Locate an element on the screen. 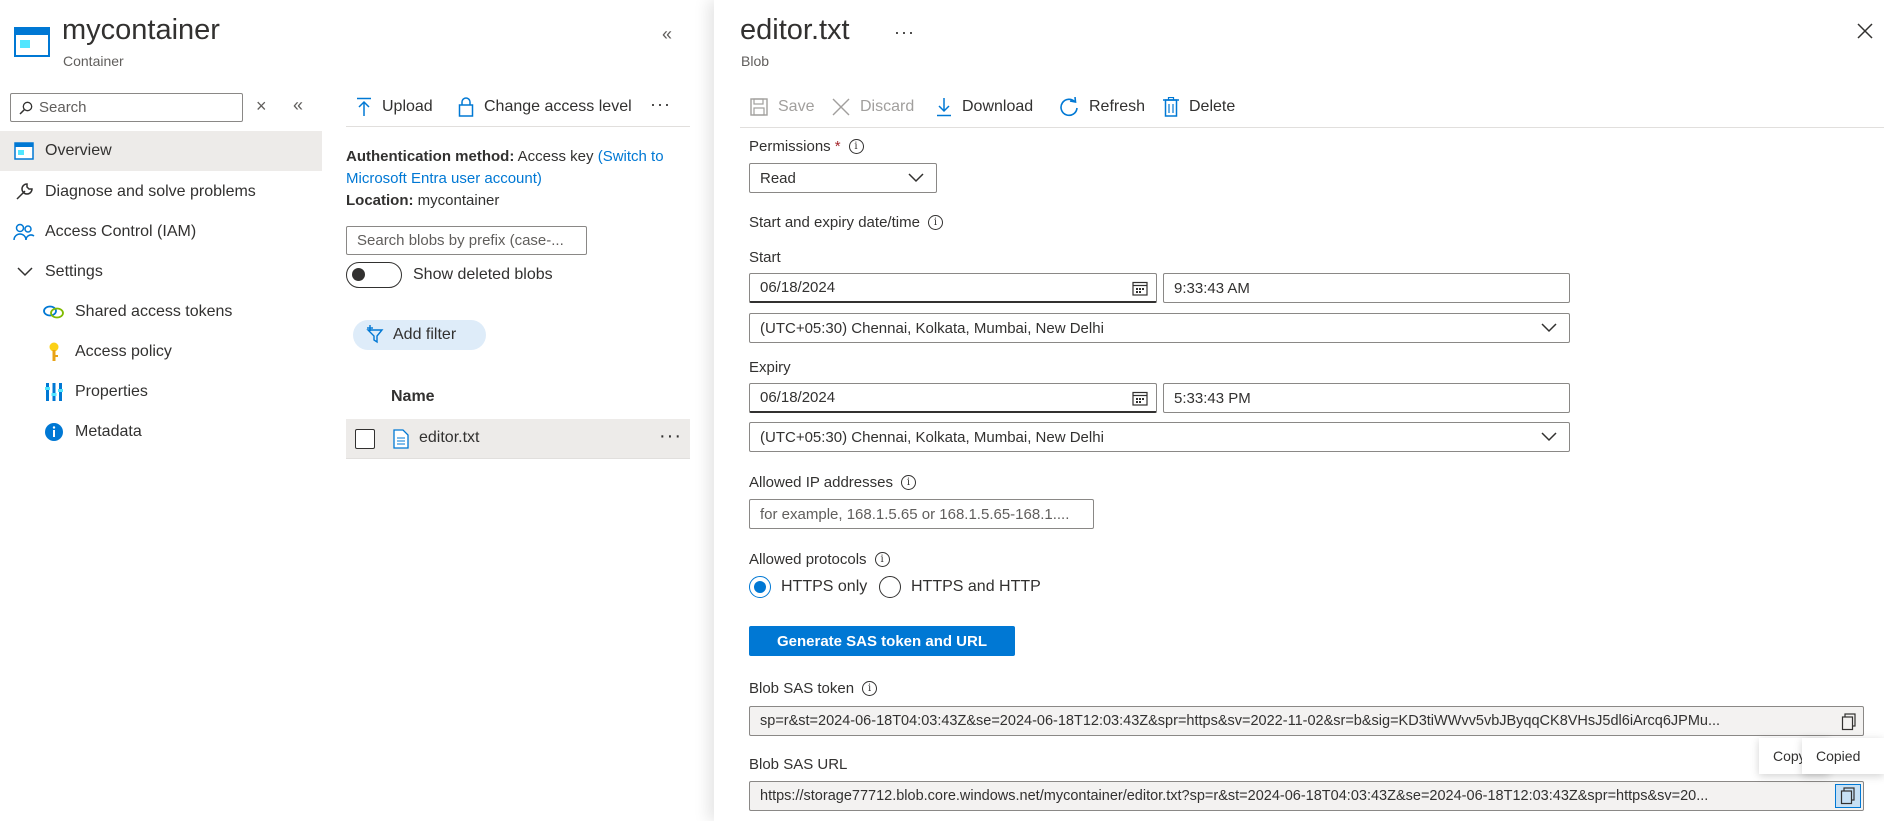 The height and width of the screenshot is (821, 1884). nav-label: Metadata is located at coordinates (108, 431).